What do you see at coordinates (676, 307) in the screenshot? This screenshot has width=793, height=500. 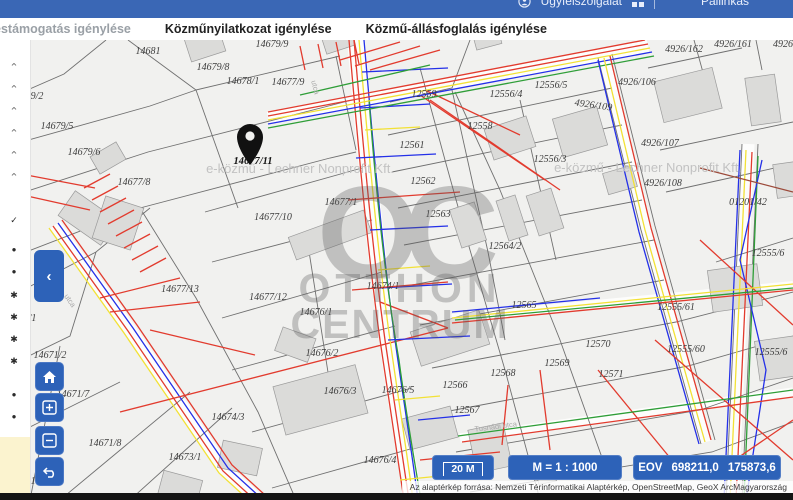 I see `parcel-label: 12555/61` at bounding box center [676, 307].